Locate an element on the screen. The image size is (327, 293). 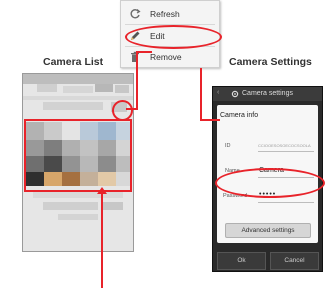
gear-icon is located at coordinates (235, 94).